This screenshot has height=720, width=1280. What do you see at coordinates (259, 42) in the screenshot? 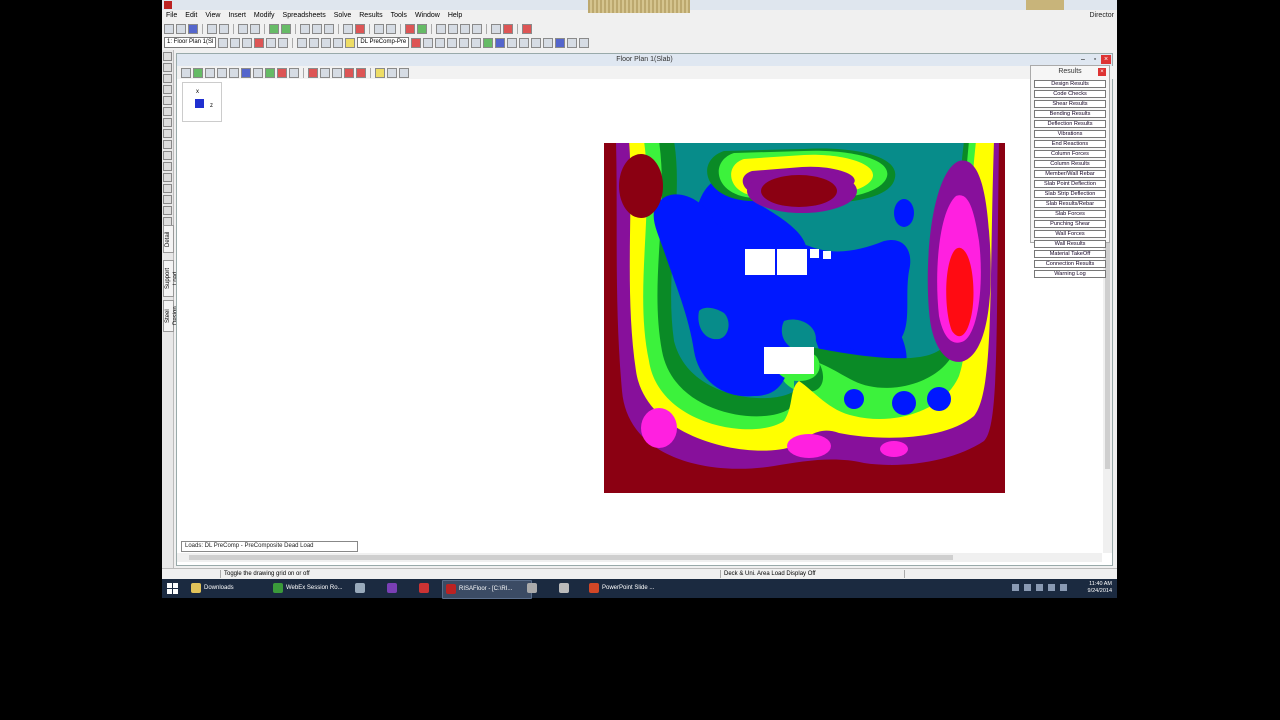
I see `redraw-icon` at bounding box center [259, 42].